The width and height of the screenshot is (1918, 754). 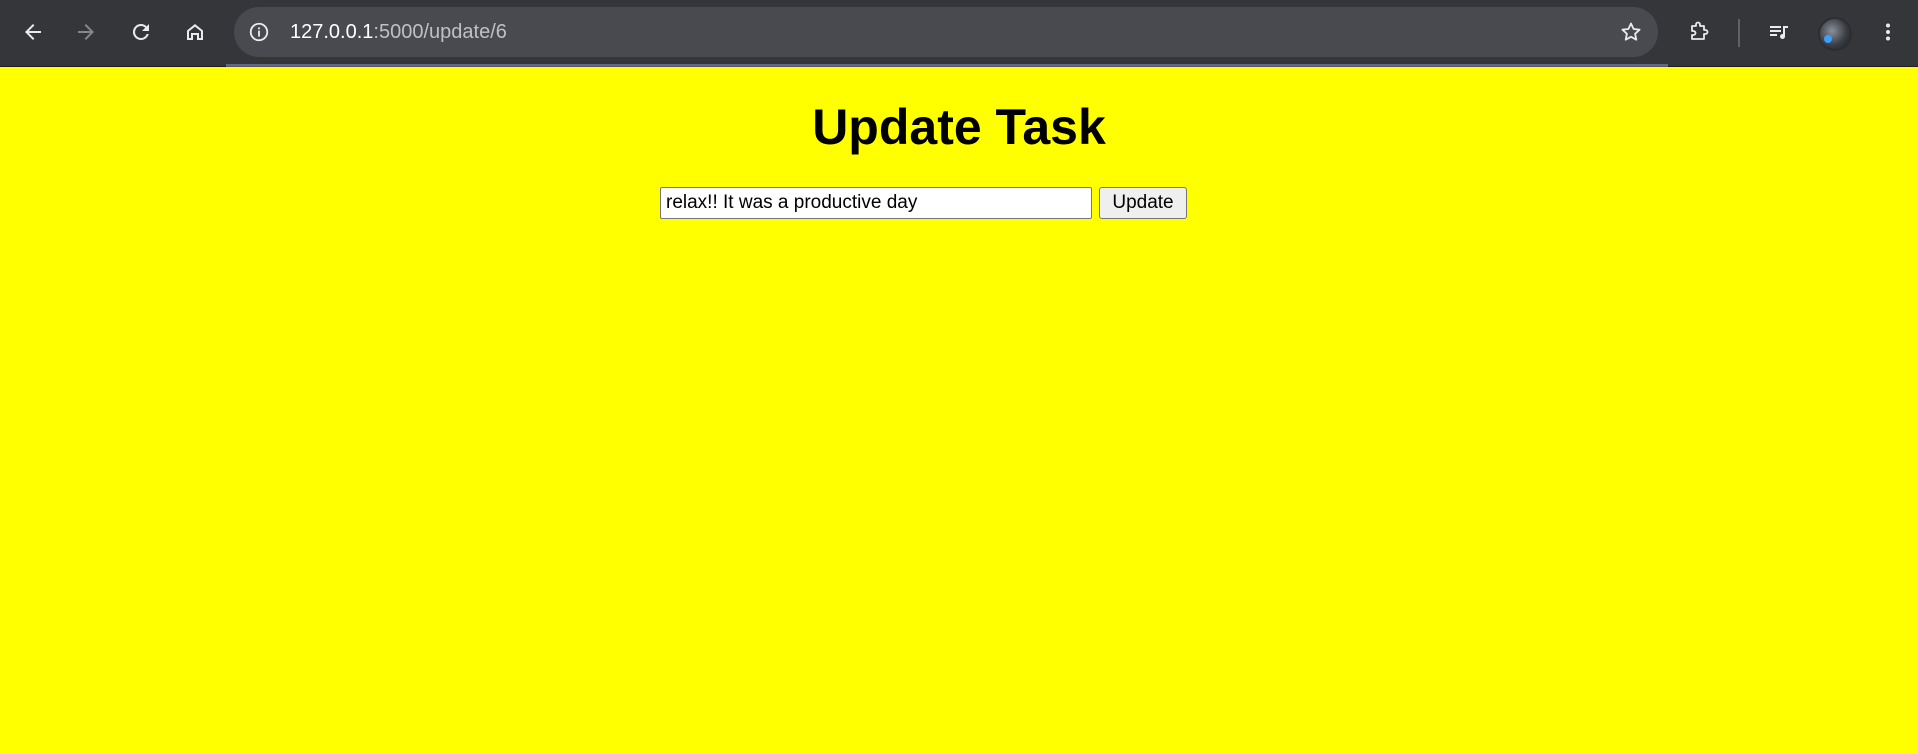 What do you see at coordinates (876, 203) in the screenshot?
I see `task-input` at bounding box center [876, 203].